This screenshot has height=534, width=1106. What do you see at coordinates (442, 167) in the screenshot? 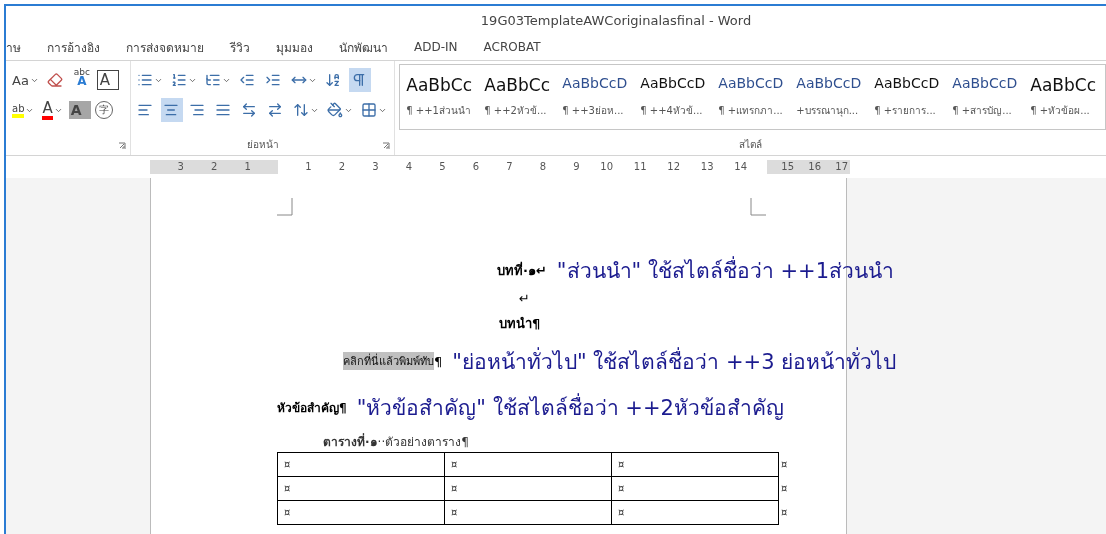
I see `ruler-number: 5` at bounding box center [442, 167].